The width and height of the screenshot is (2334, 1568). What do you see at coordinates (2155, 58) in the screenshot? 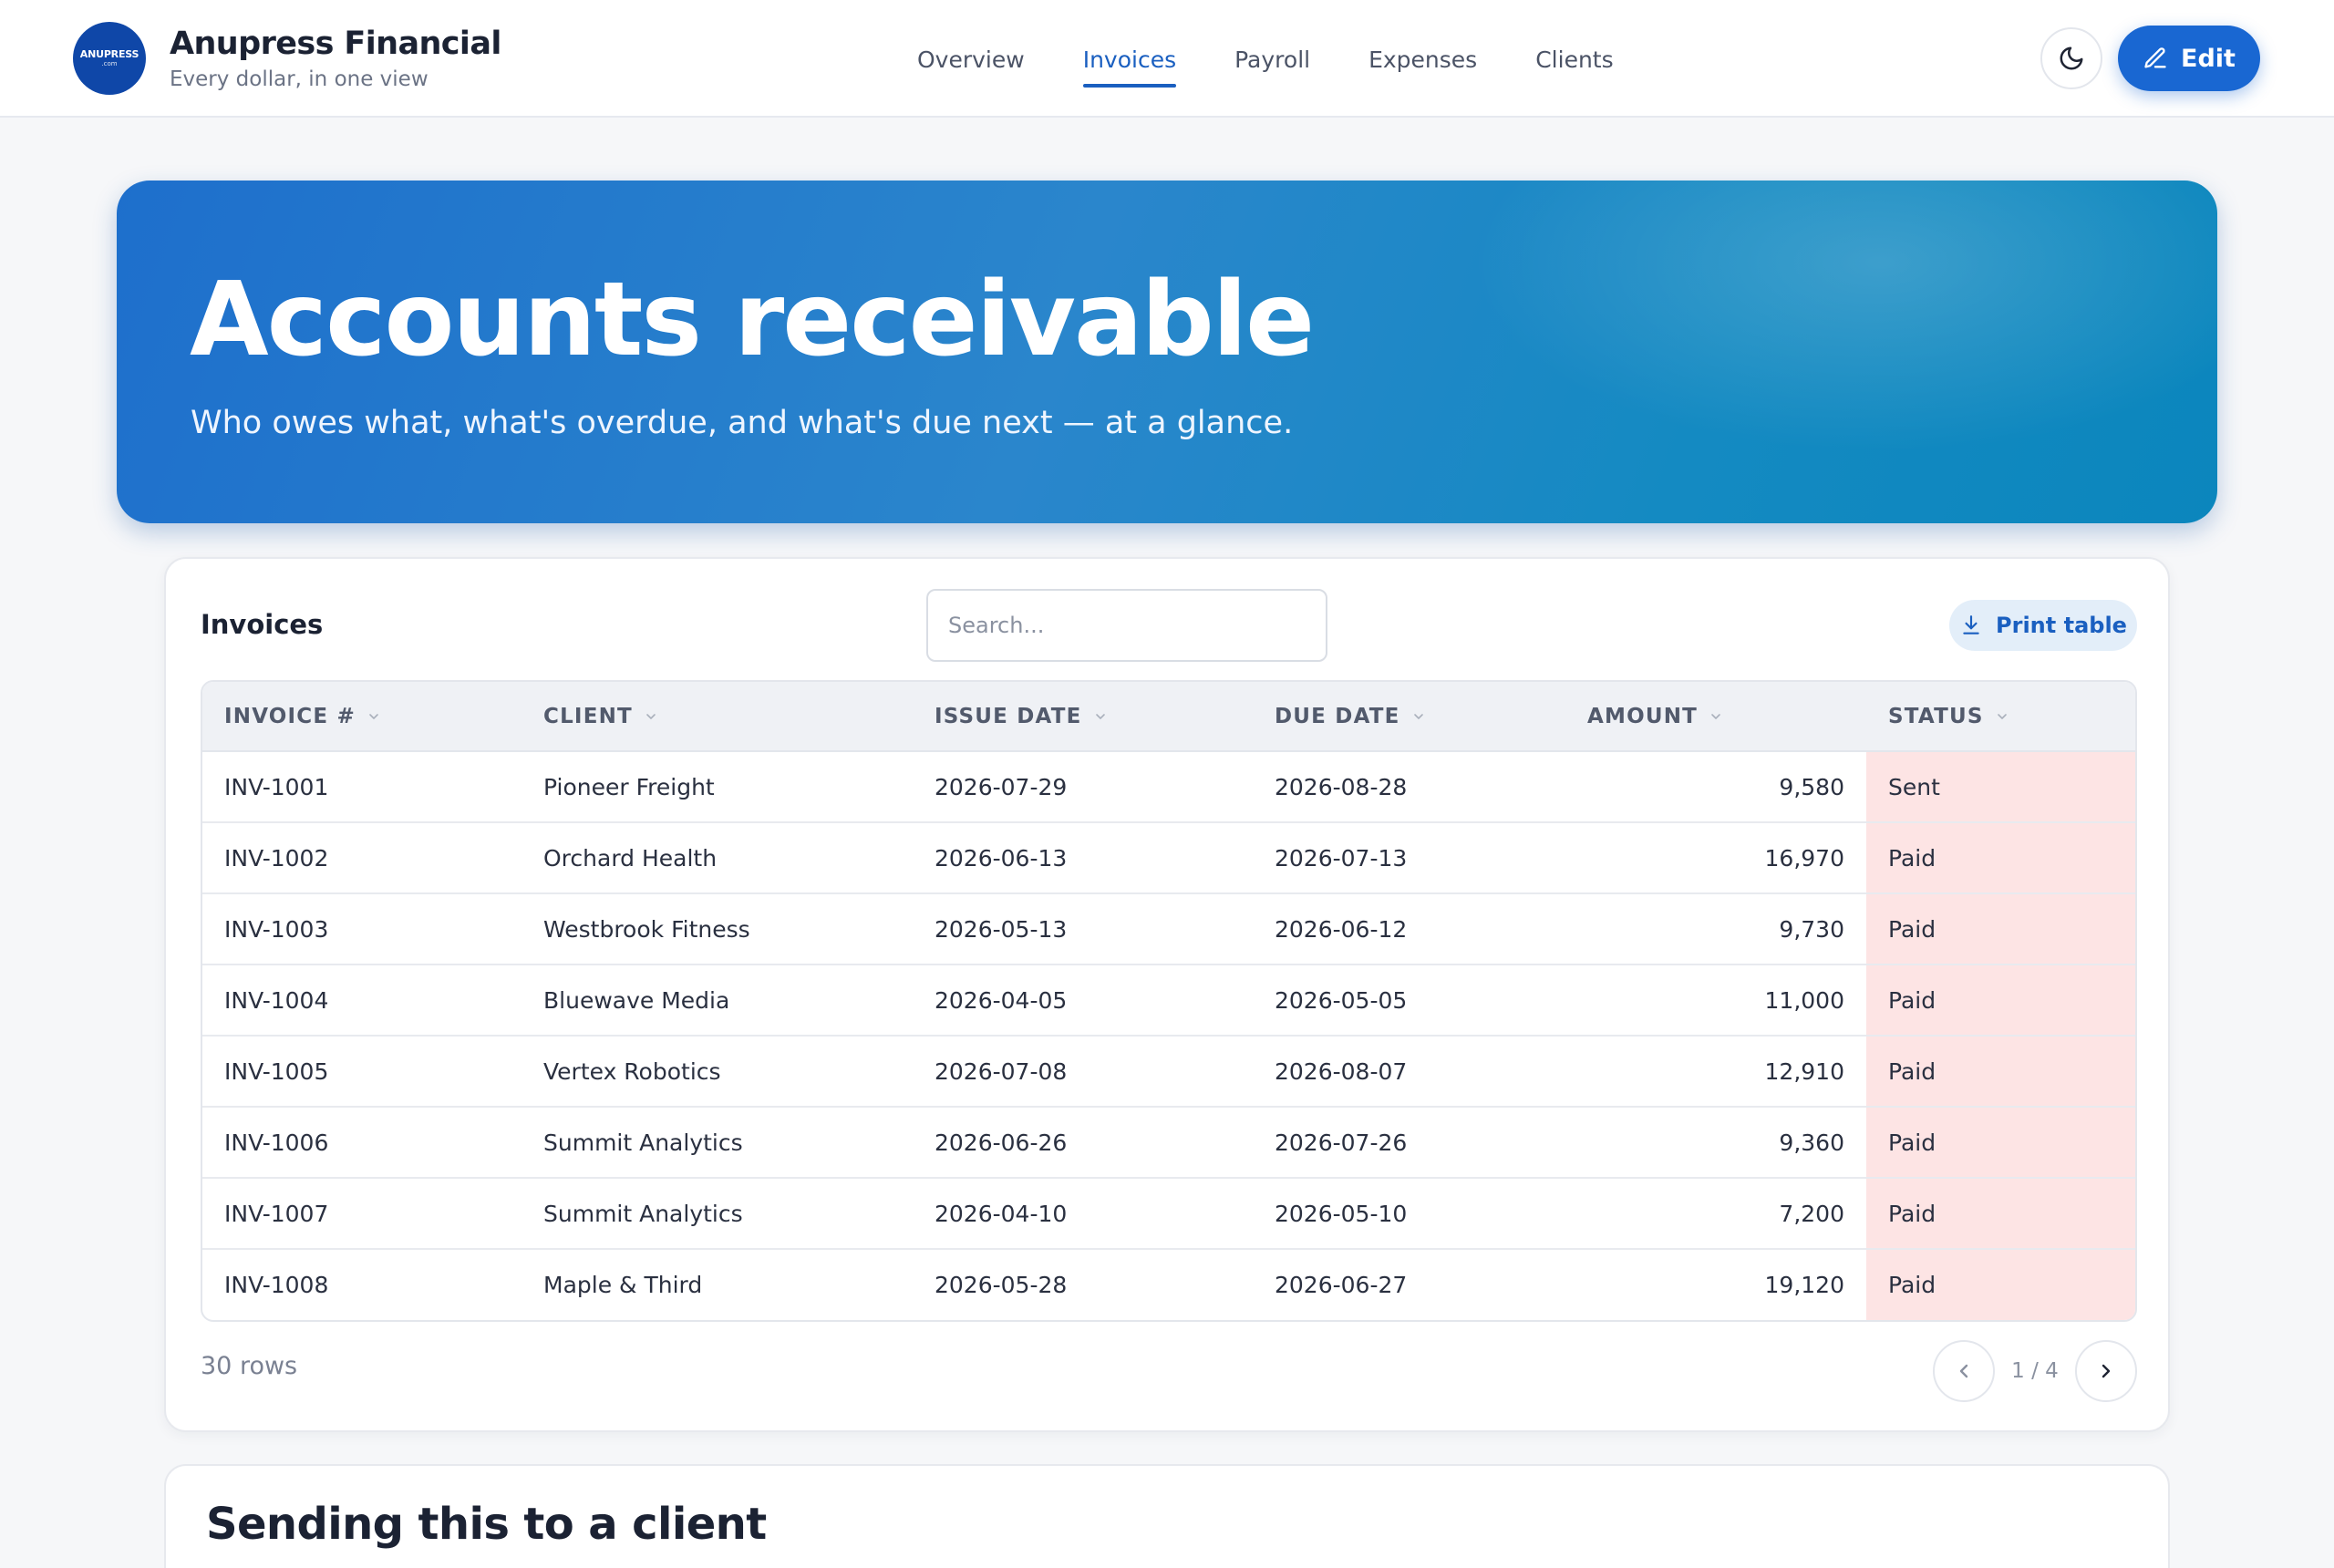
I see `pencil-icon` at bounding box center [2155, 58].